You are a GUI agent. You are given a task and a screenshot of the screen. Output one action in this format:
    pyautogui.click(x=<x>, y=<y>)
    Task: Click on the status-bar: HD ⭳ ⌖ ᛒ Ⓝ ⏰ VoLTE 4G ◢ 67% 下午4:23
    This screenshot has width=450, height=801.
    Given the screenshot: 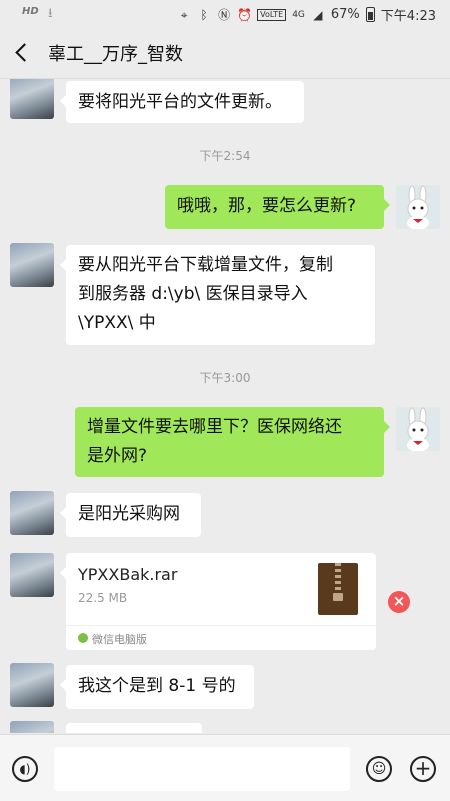 What is the action you would take?
    pyautogui.click(x=225, y=14)
    